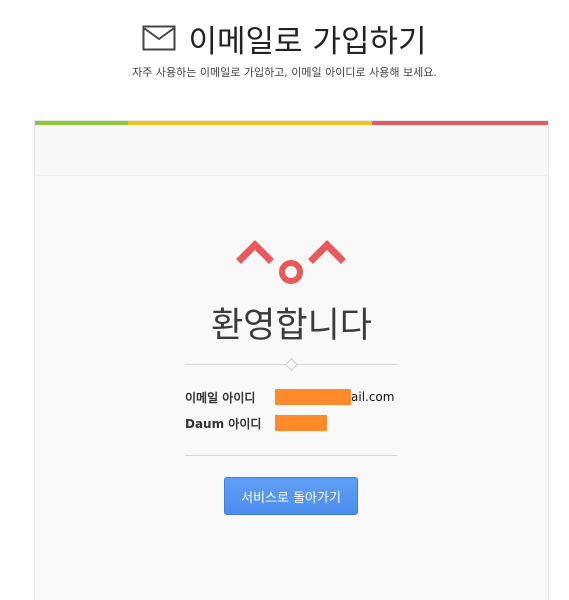 Image resolution: width=569 pixels, height=600 pixels. I want to click on page-title: 이메일로 가입하기, so click(307, 41).